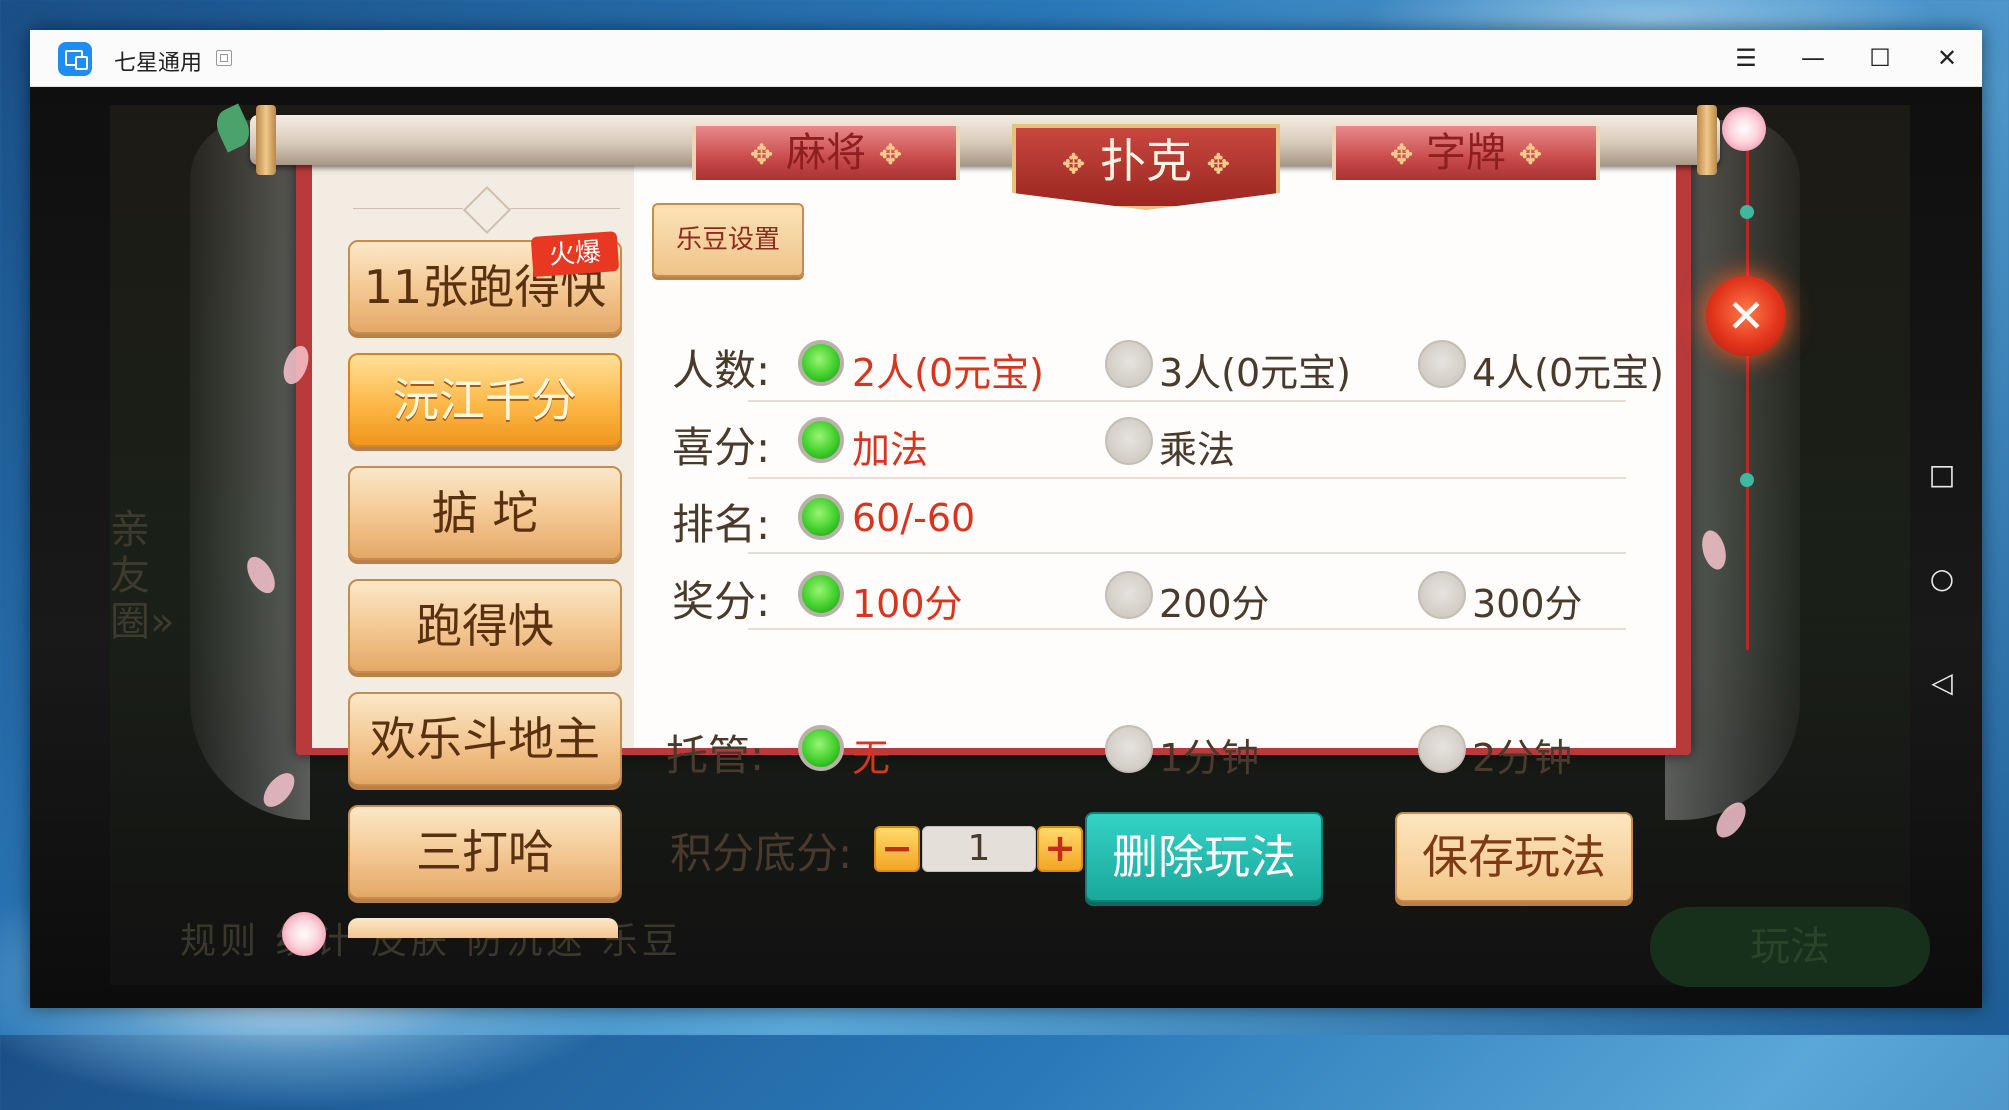  Describe the element at coordinates (721, 370) in the screenshot. I see `players-label: 人数:` at that location.